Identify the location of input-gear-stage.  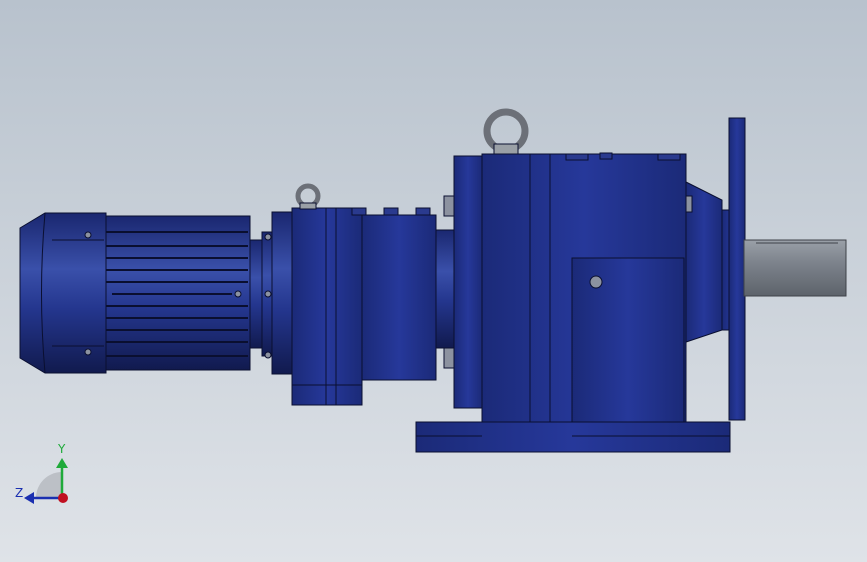
(363, 294).